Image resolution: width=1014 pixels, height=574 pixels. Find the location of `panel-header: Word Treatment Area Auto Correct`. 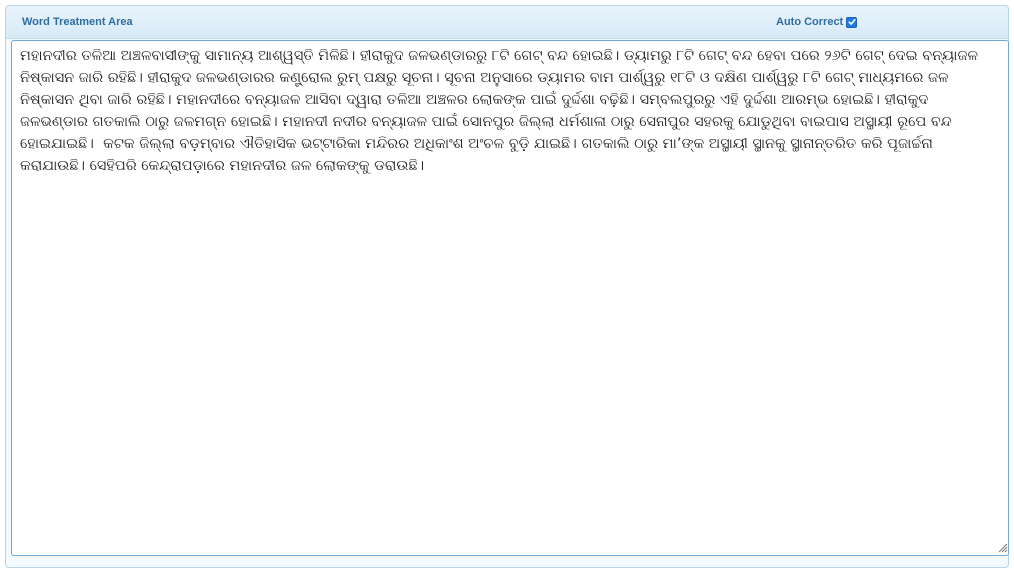

panel-header: Word Treatment Area Auto Correct is located at coordinates (507, 22).